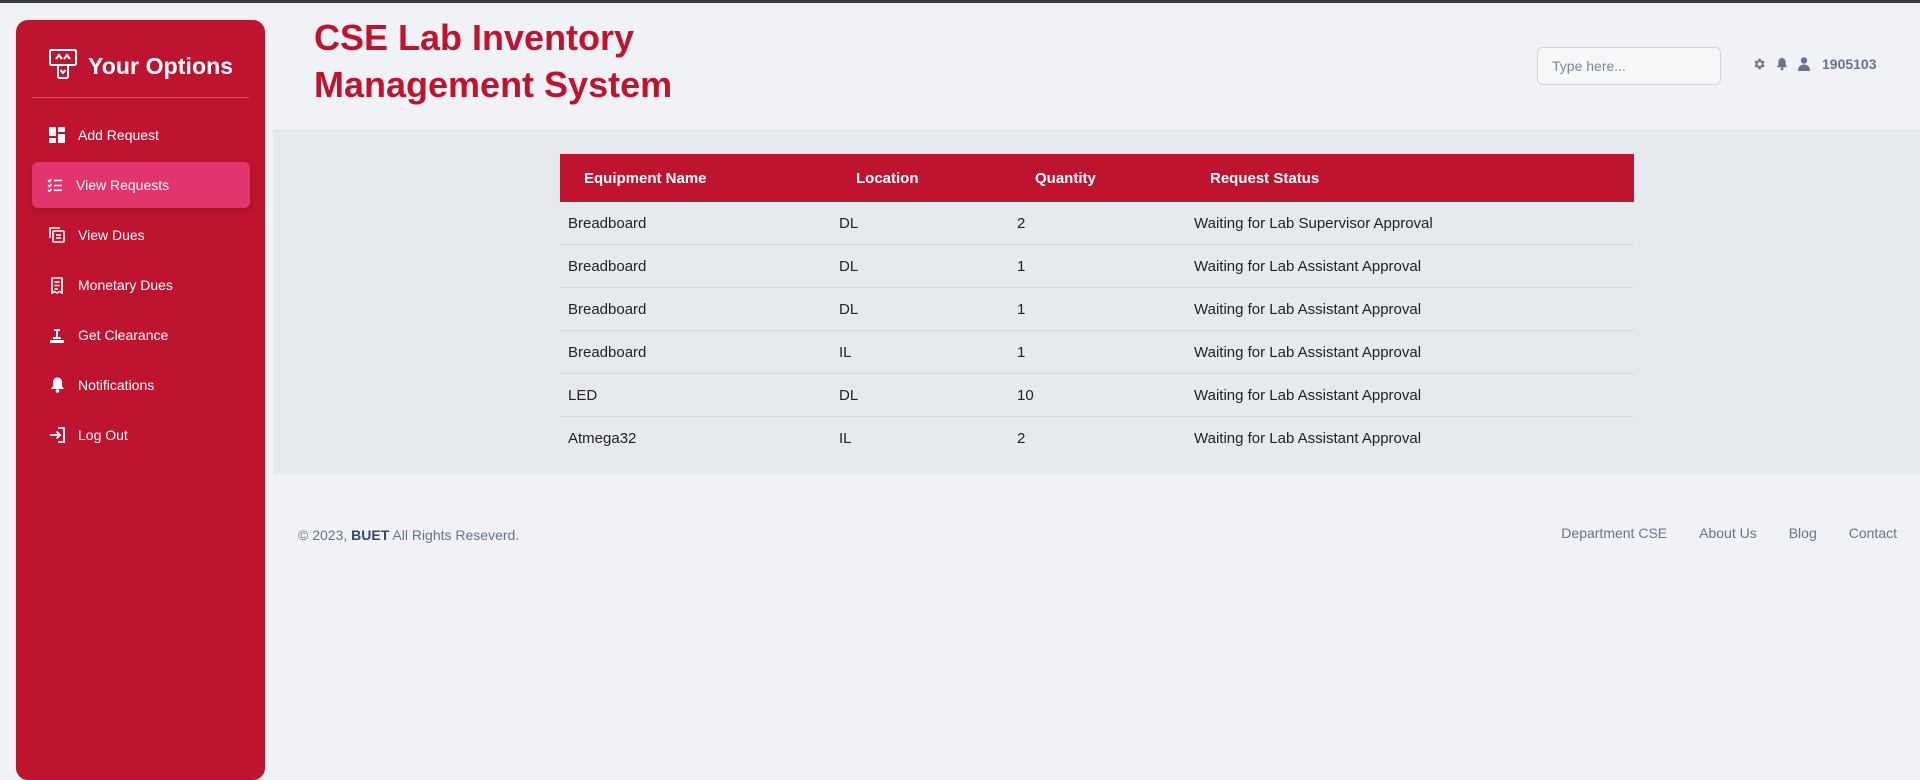 Image resolution: width=1920 pixels, height=780 pixels. What do you see at coordinates (1873, 533) in the screenshot?
I see `footer-link-contact: Contact` at bounding box center [1873, 533].